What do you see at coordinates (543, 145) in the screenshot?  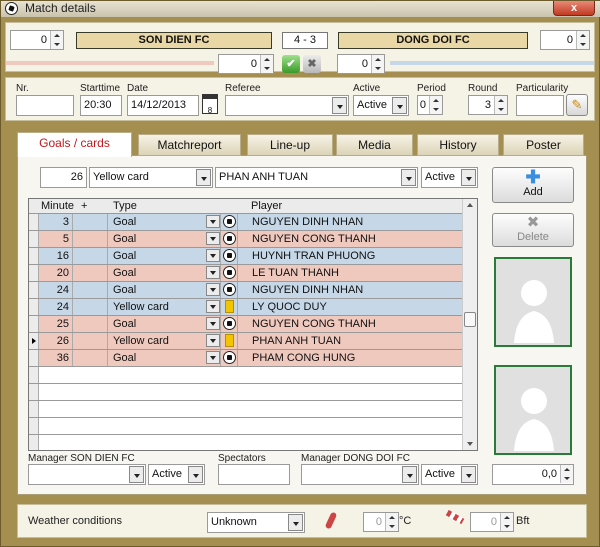 I see `tab-poster: Poster` at bounding box center [543, 145].